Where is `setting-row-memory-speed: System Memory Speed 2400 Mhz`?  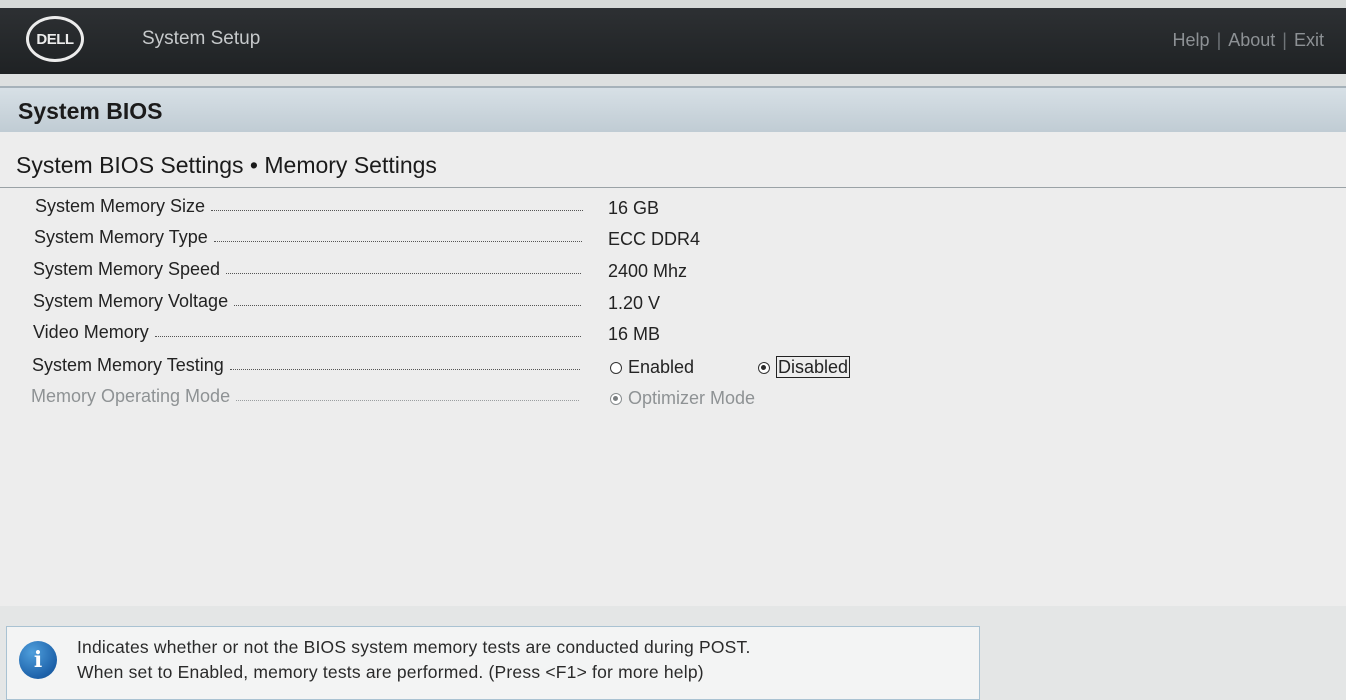 setting-row-memory-speed: System Memory Speed 2400 Mhz is located at coordinates (673, 274).